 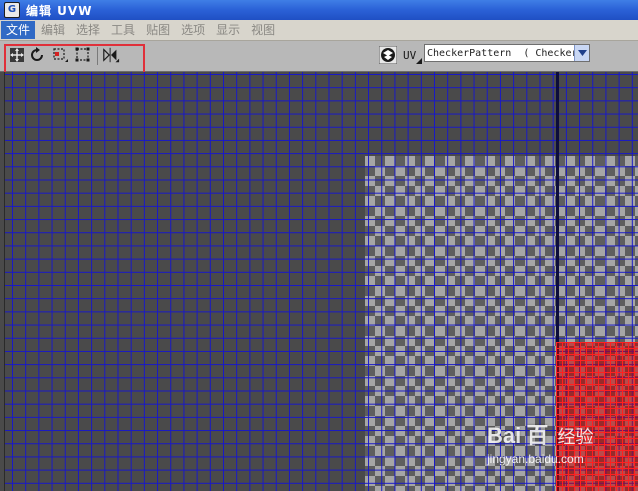 I want to click on menu-select: 选择, so click(x=88, y=30).